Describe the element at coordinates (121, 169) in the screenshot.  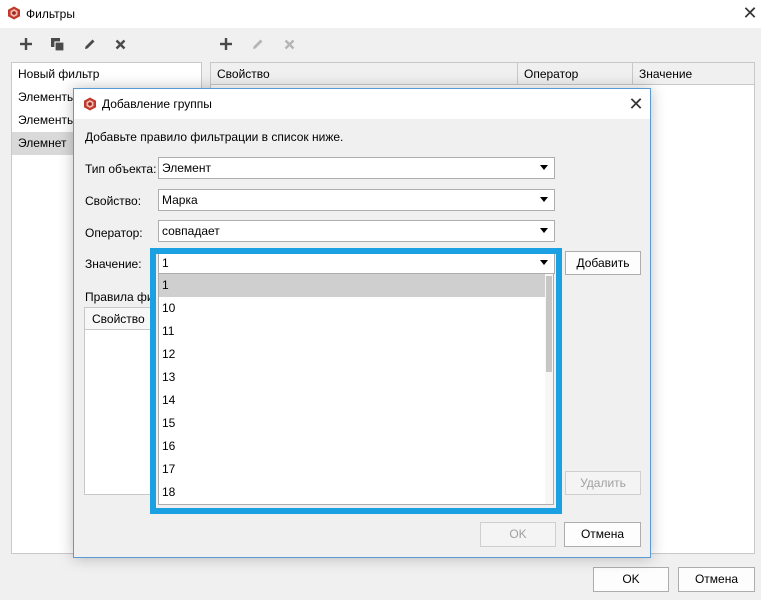
I see `object-type-label: Тип объекта:` at that location.